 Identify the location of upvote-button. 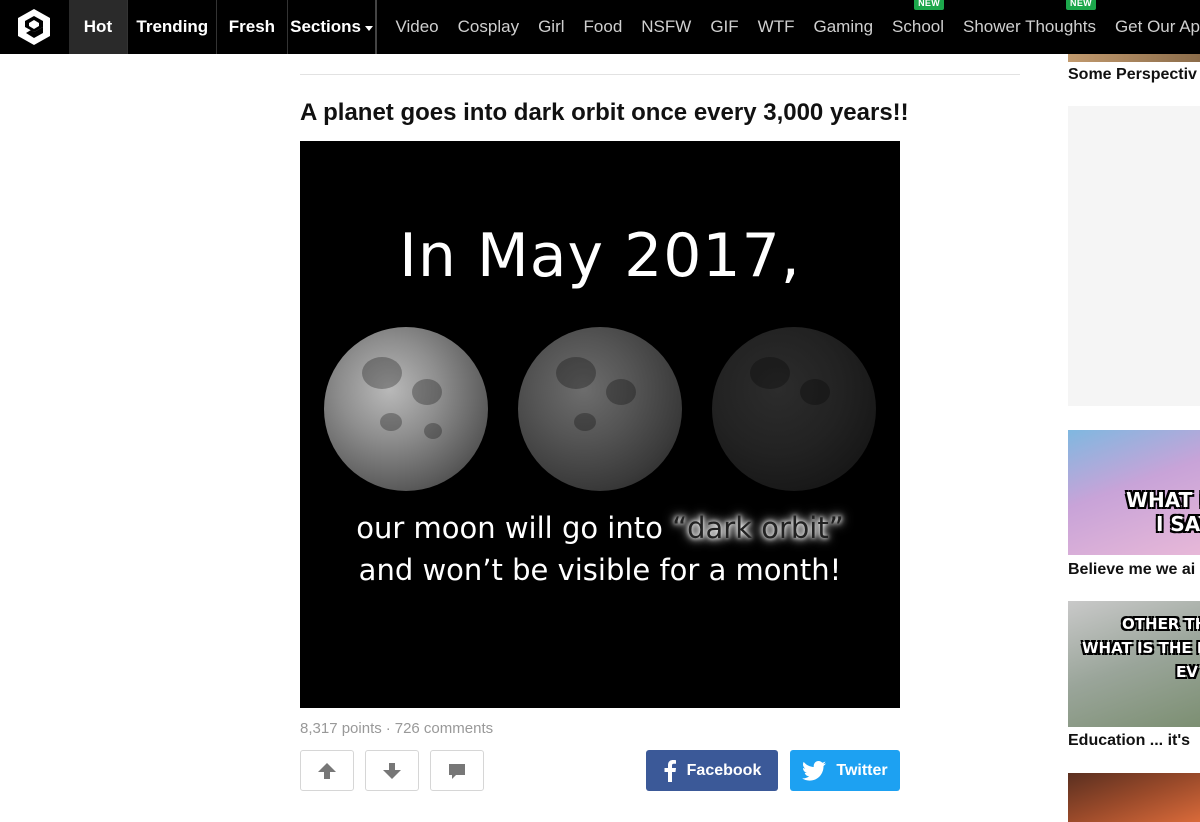
(327, 770).